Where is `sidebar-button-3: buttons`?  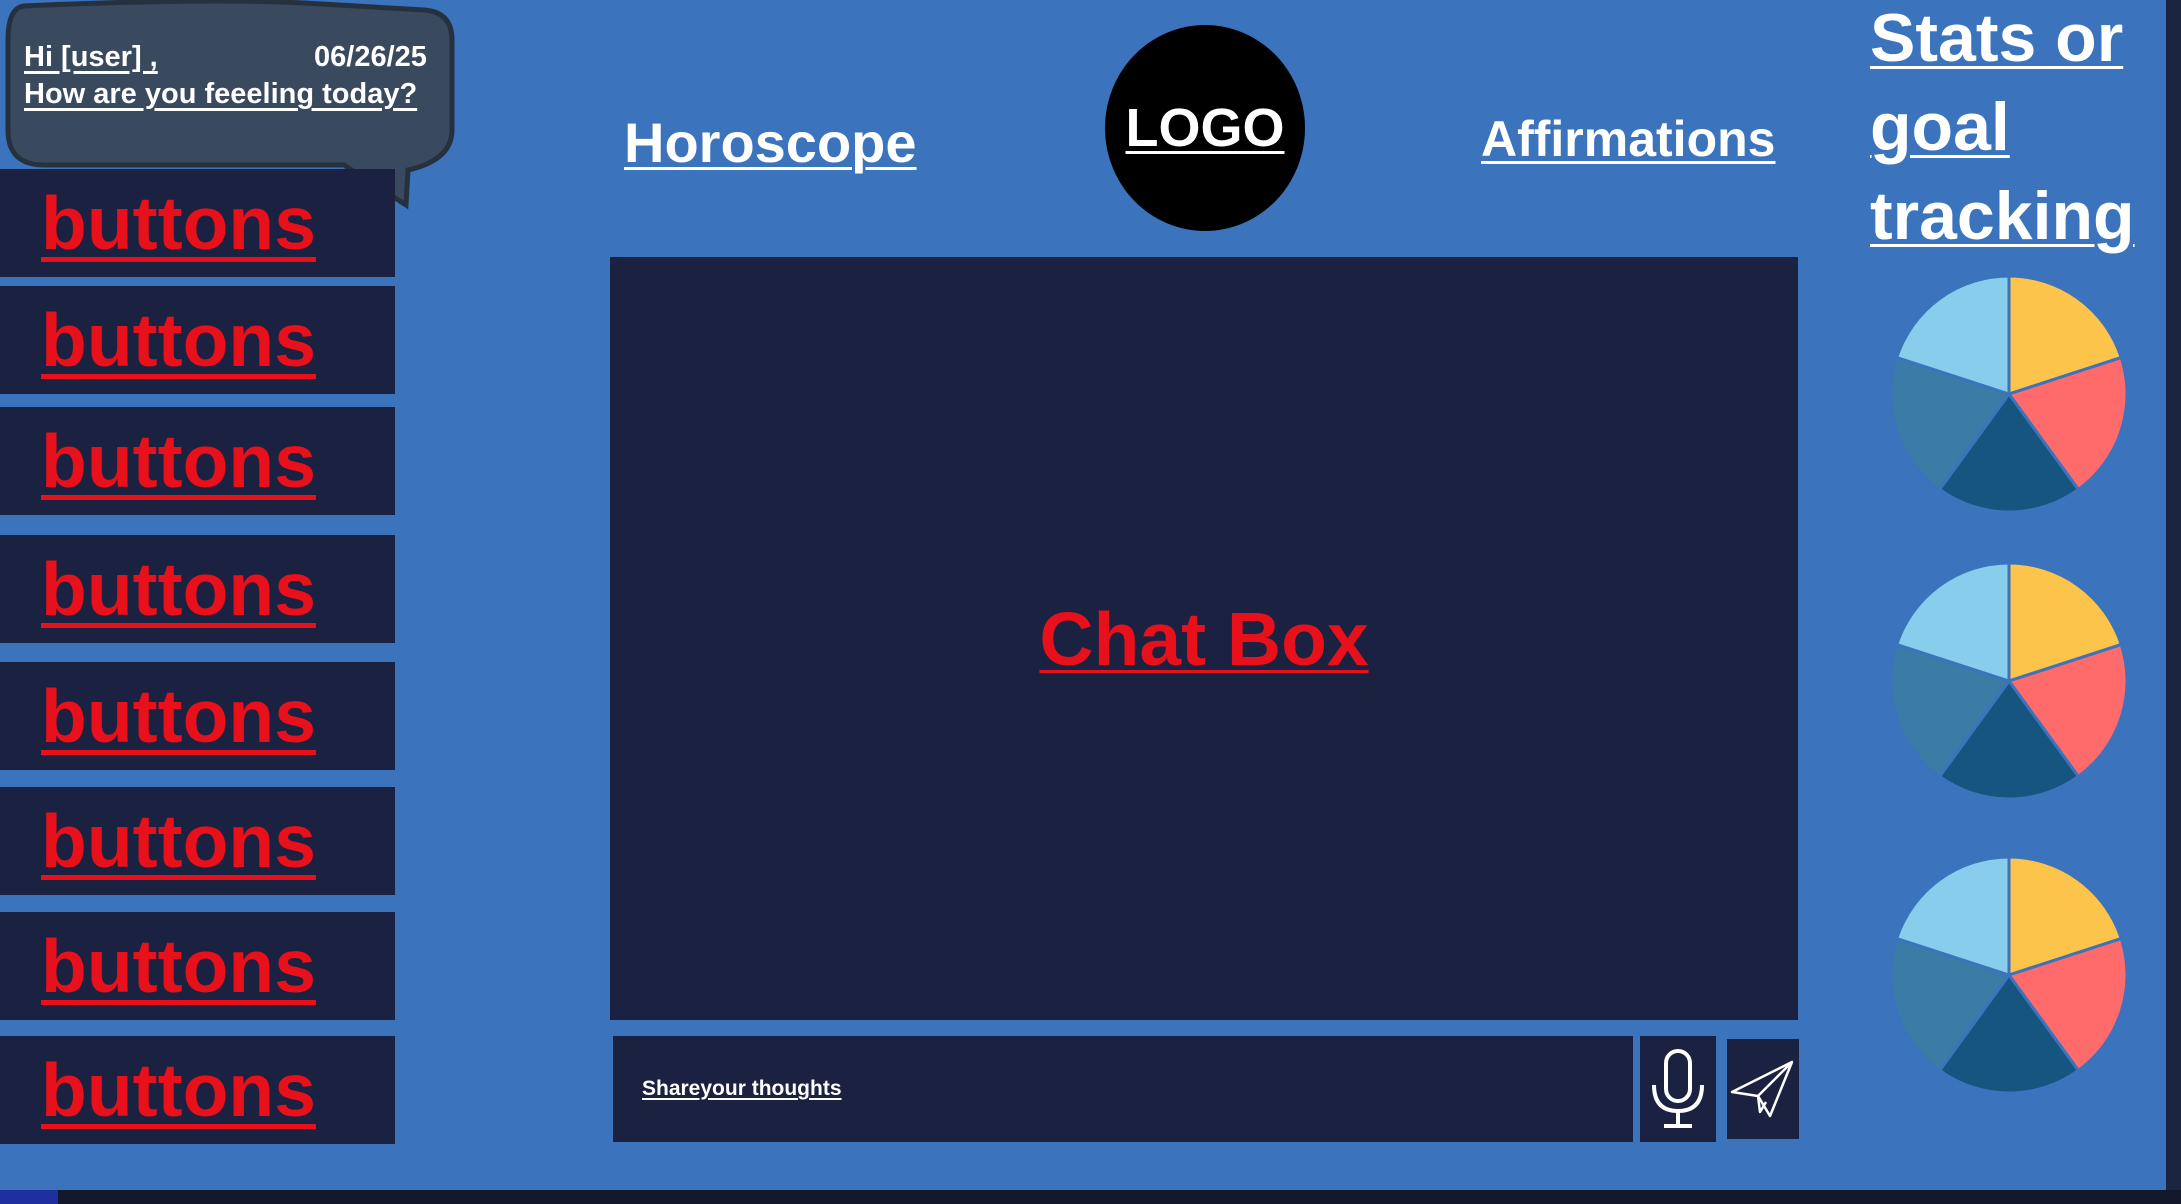
sidebar-button-3: buttons is located at coordinates (197, 461).